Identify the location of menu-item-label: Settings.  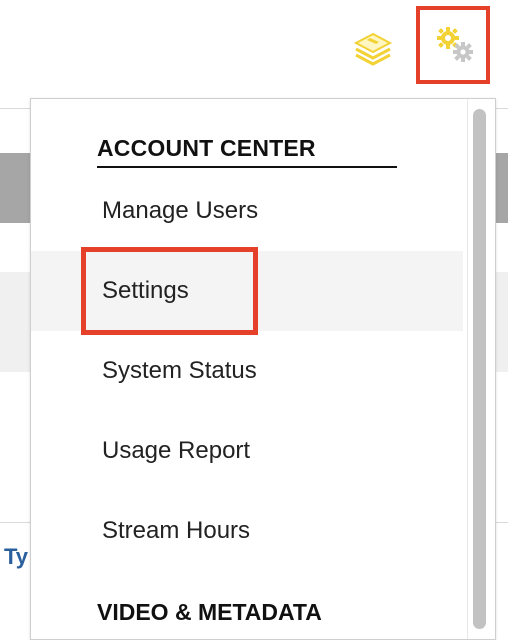
(145, 290).